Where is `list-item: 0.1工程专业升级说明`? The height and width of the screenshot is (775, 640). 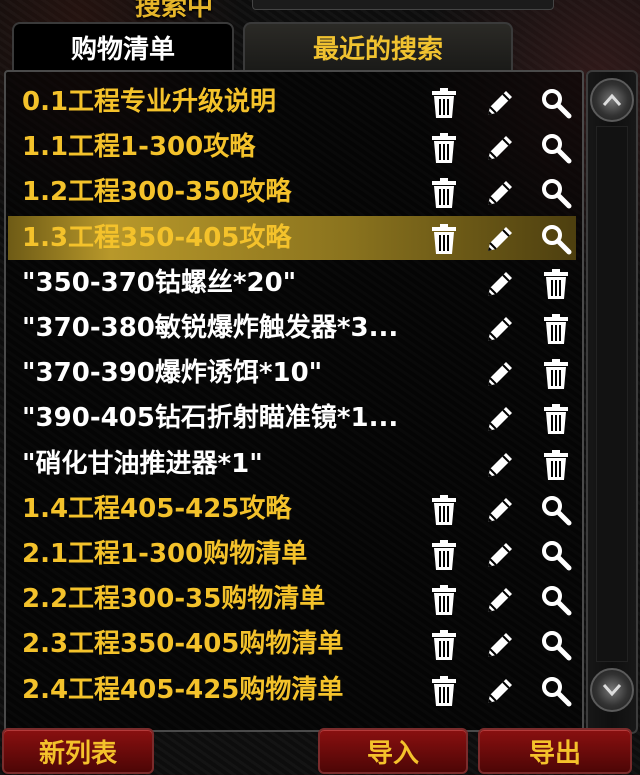 list-item: 0.1工程专业升级说明 is located at coordinates (292, 102).